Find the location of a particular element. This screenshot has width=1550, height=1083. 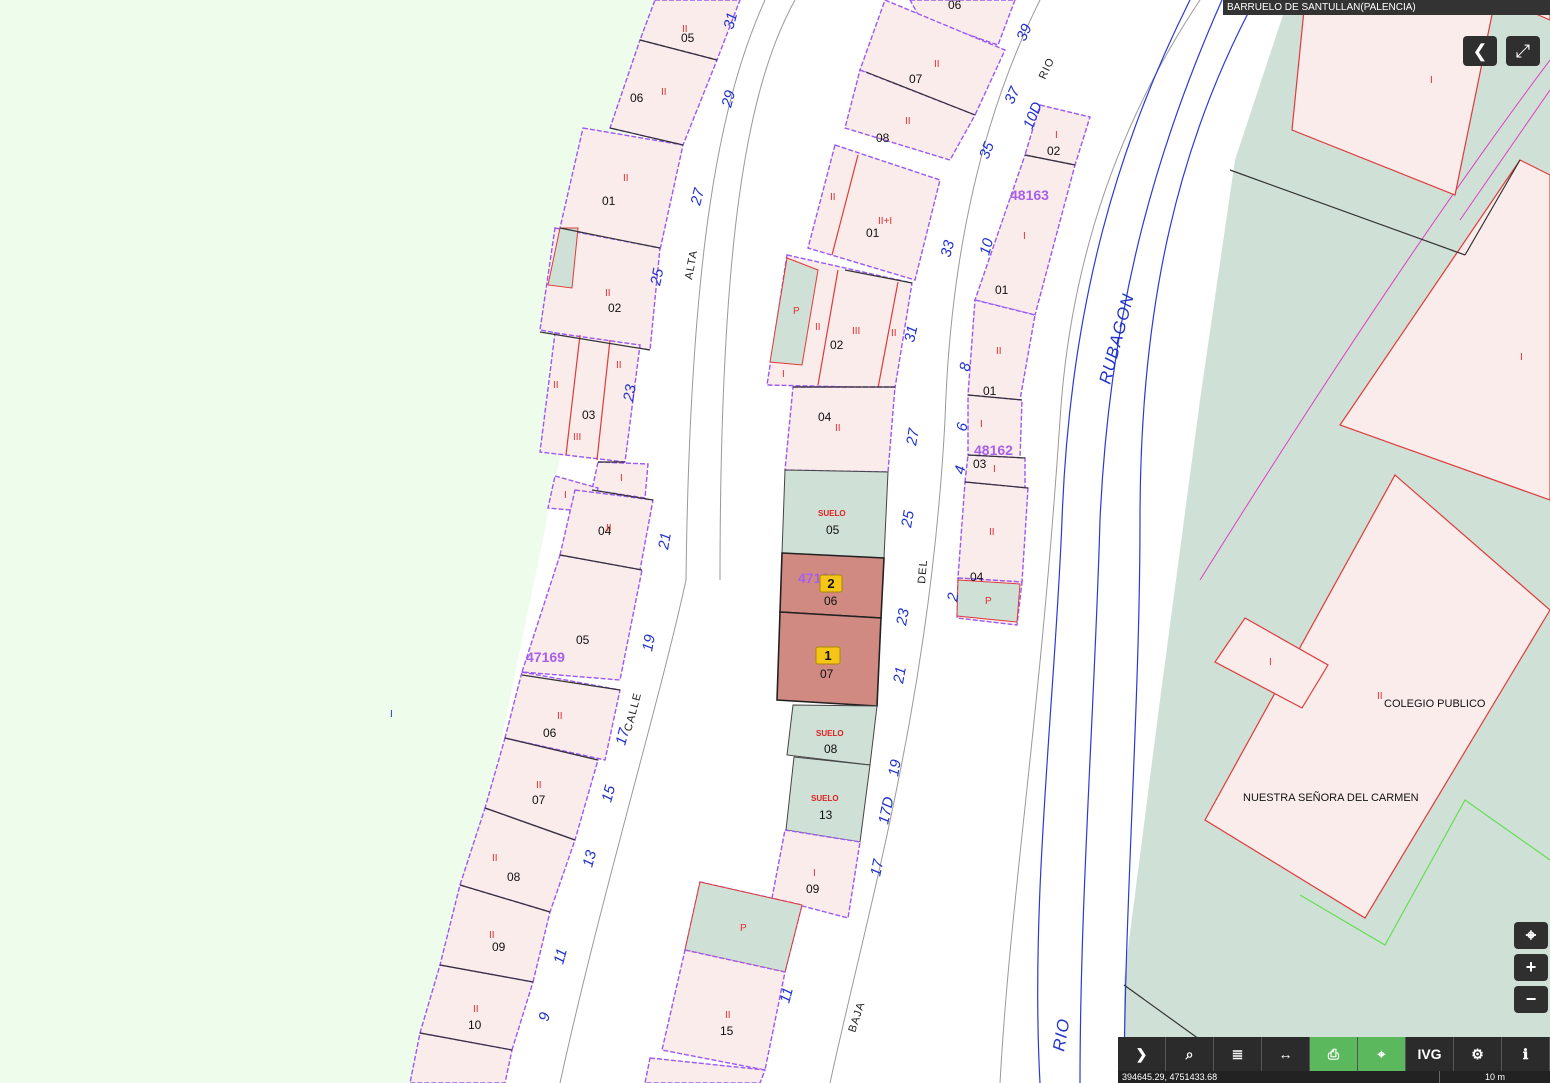

measure-button: ↔ is located at coordinates (1286, 1054).